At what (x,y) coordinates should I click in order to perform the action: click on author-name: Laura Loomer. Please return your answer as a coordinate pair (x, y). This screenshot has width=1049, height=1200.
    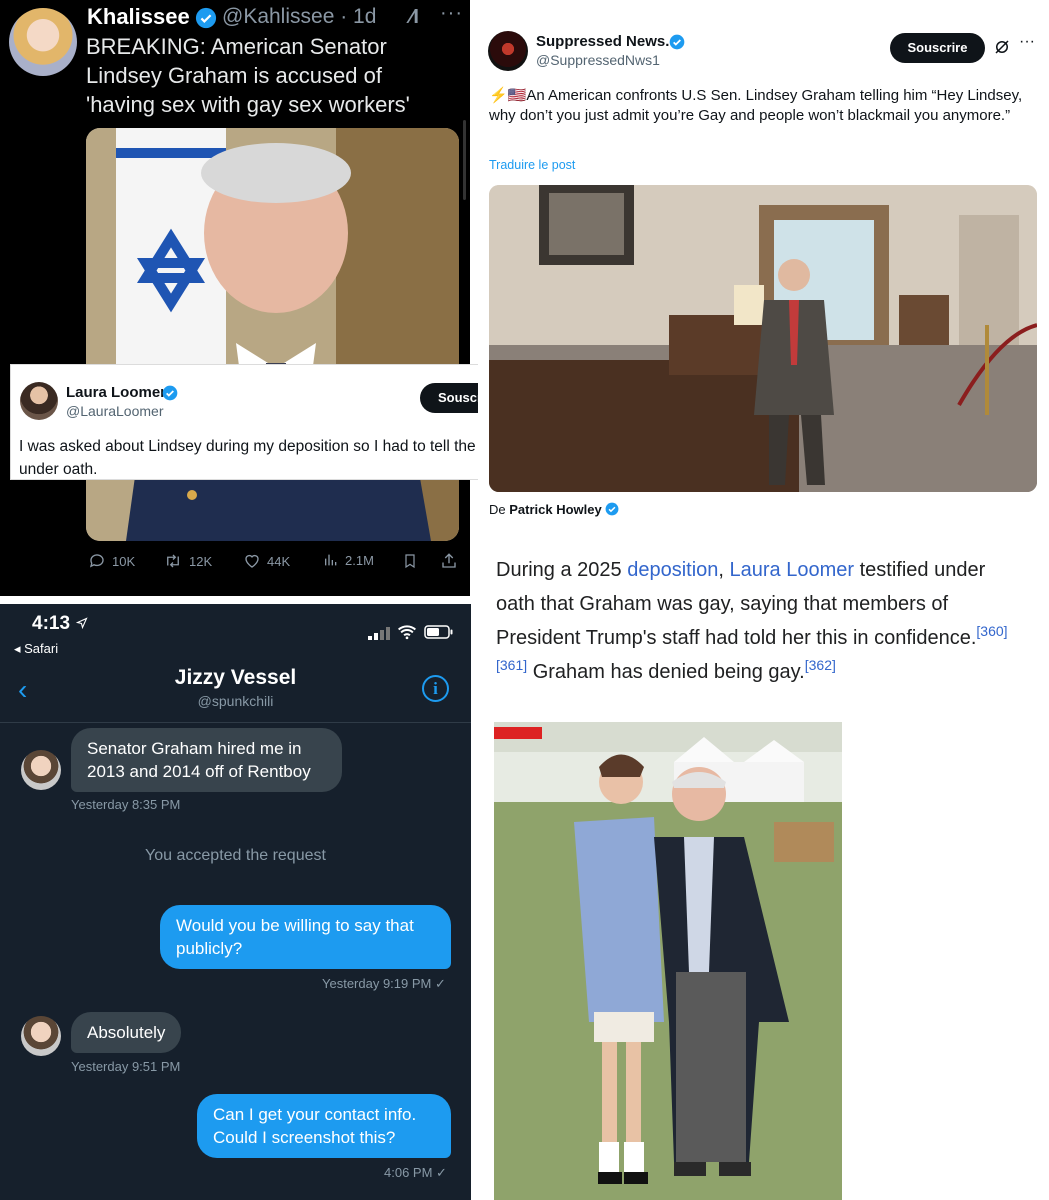
    Looking at the image, I should click on (116, 392).